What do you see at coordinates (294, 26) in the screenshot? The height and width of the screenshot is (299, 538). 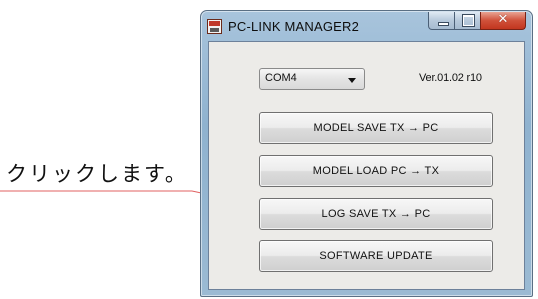 I see `window-title: PC-LINK MANAGER2` at bounding box center [294, 26].